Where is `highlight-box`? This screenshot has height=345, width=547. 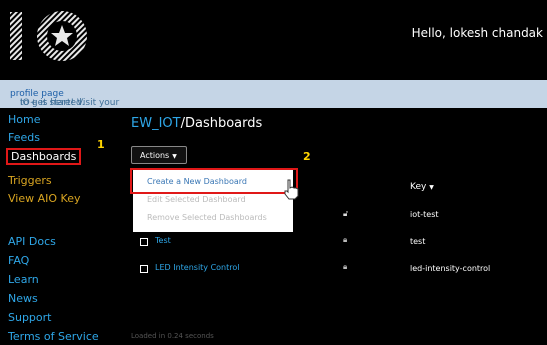
highlight-box is located at coordinates (214, 181).